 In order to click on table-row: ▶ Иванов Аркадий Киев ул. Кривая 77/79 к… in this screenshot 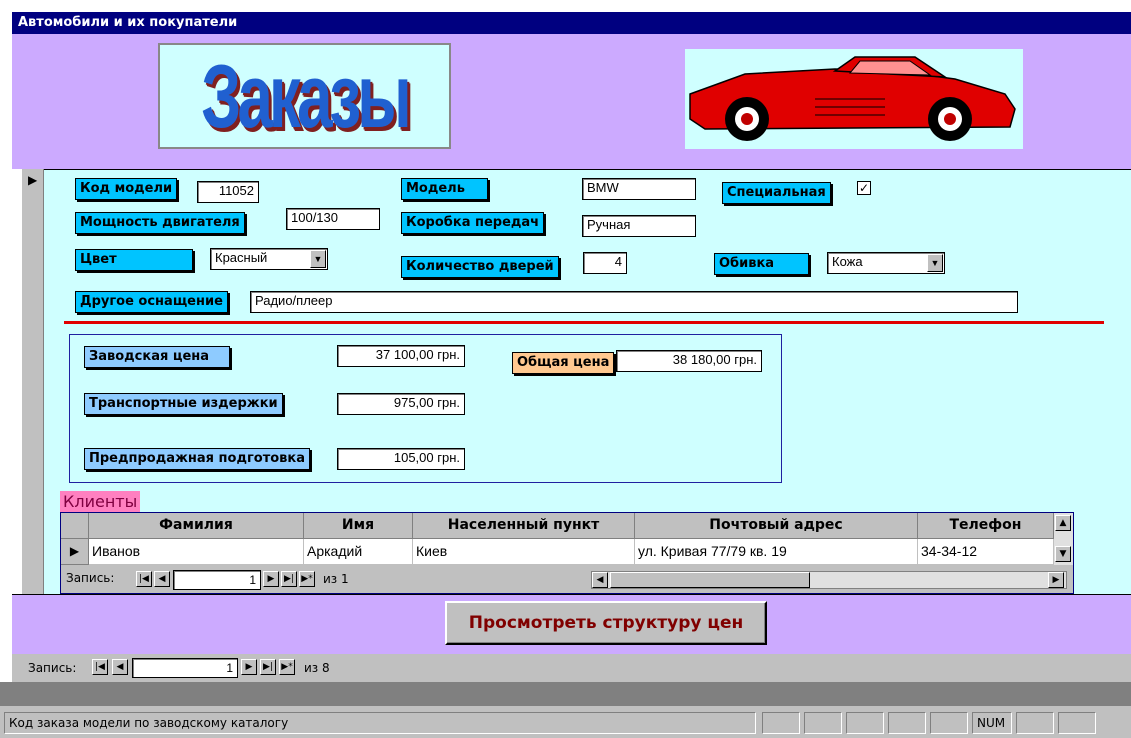, I will do `click(567, 552)`.